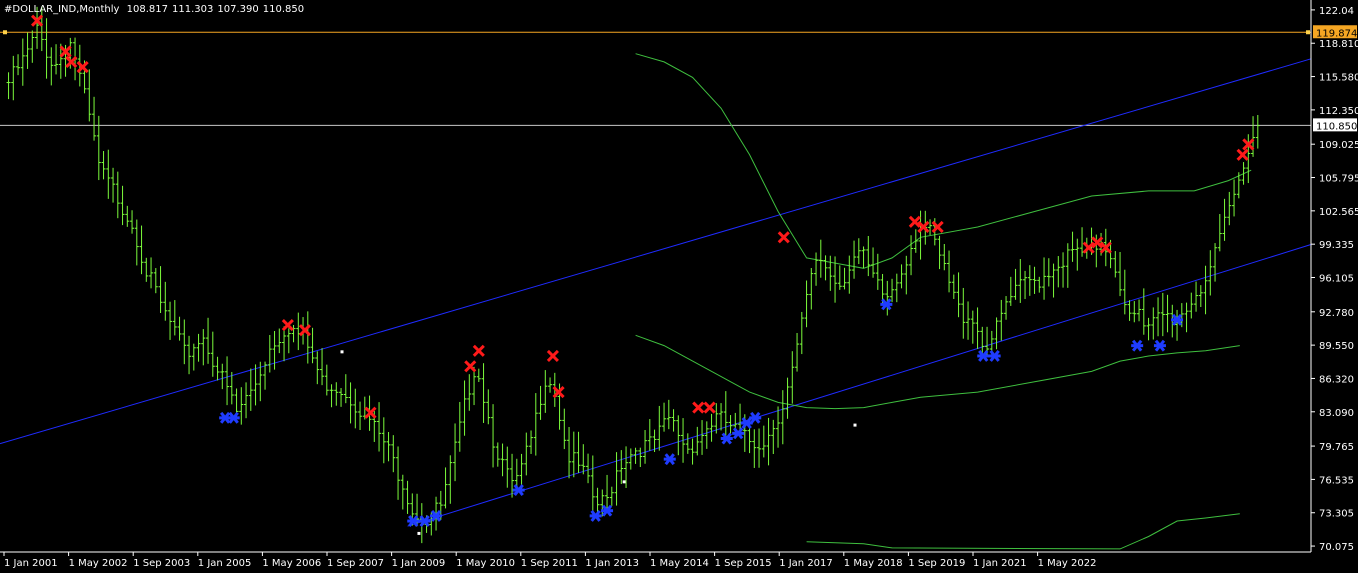 The width and height of the screenshot is (1358, 573). Describe the element at coordinates (147, 9) in the screenshot. I see `open-value: 108.817` at that location.